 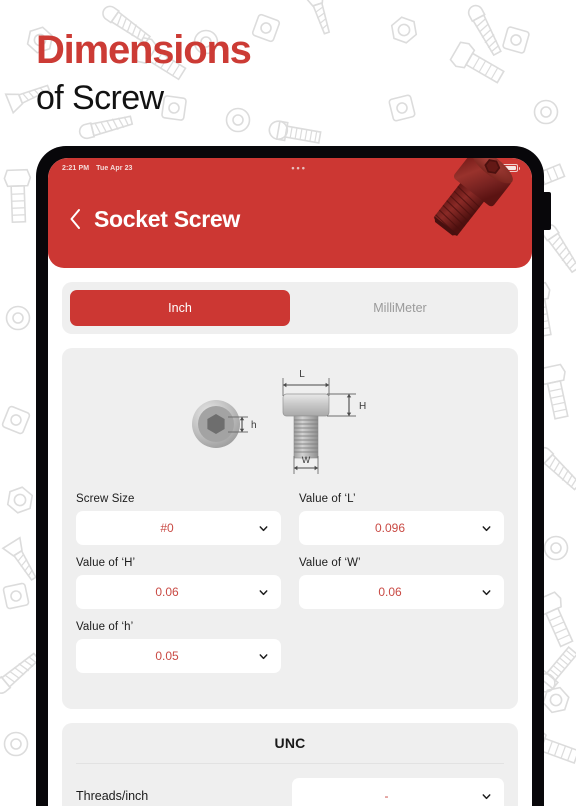 I want to click on chevron-left-icon, so click(x=75, y=219).